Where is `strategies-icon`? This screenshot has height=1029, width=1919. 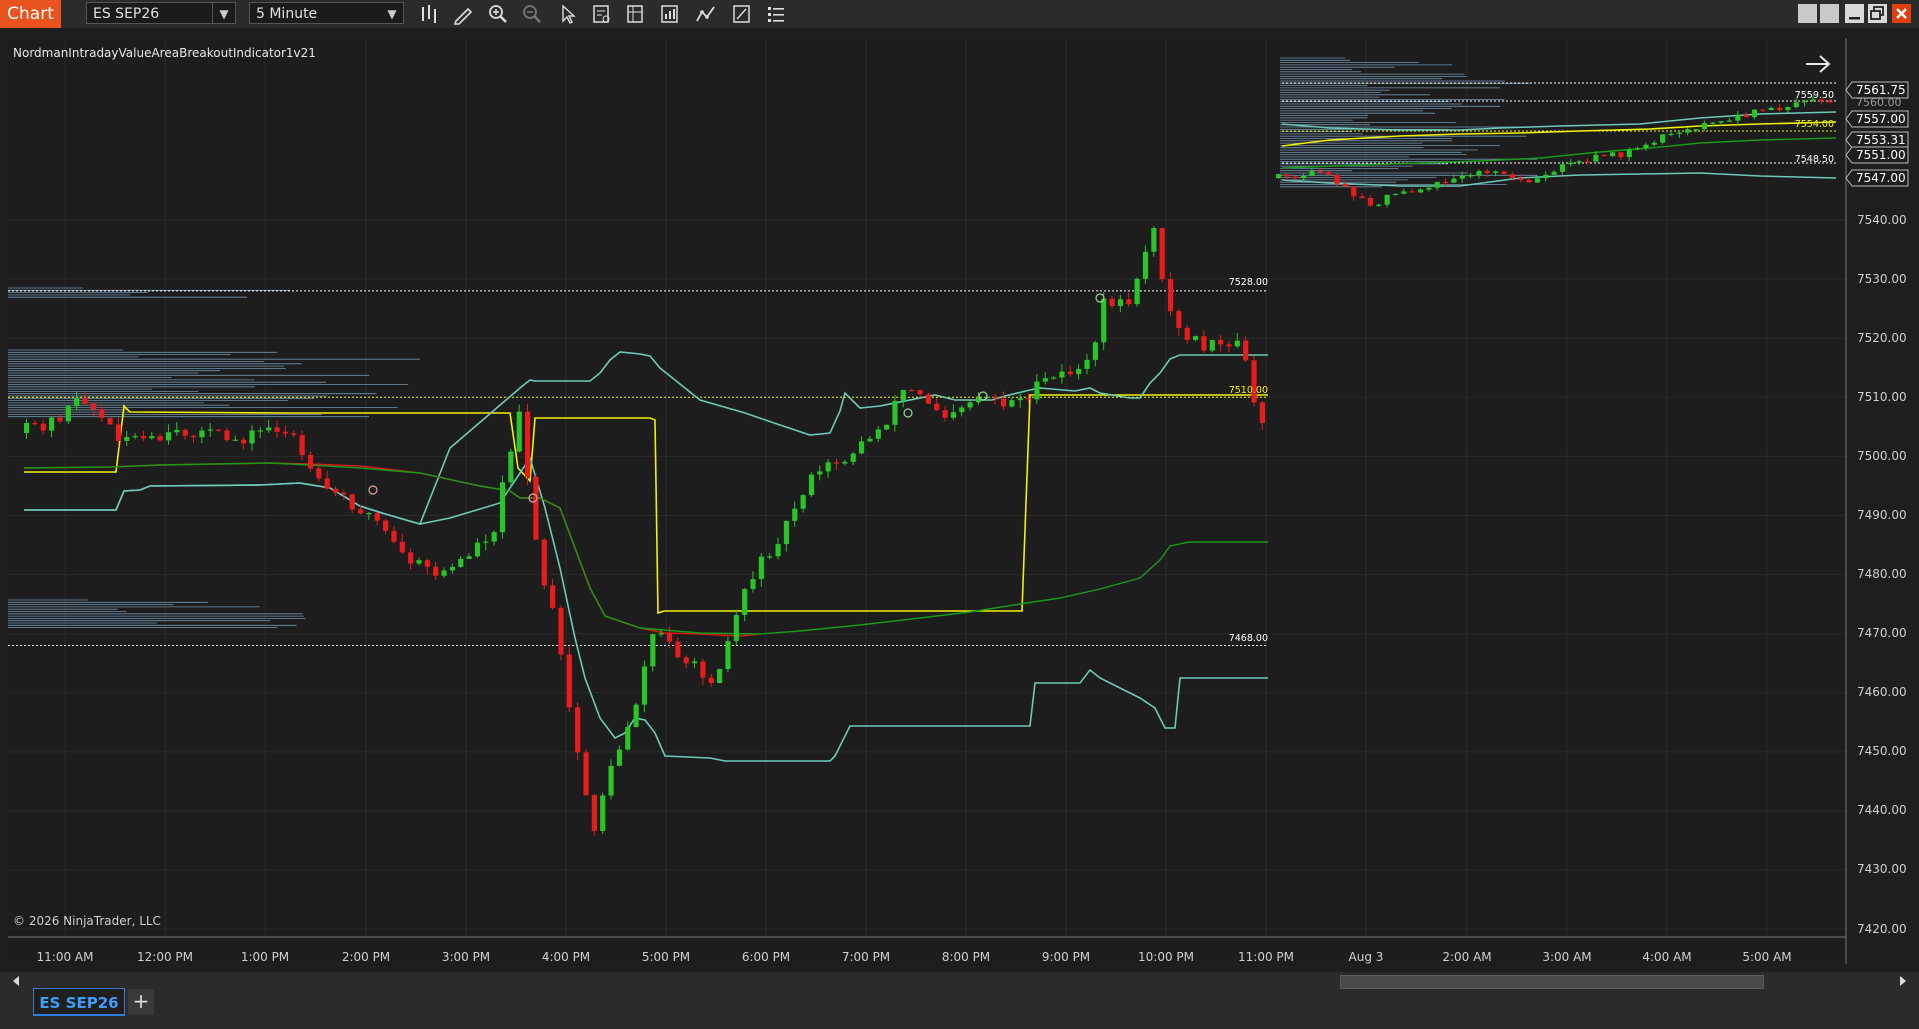 strategies-icon is located at coordinates (670, 14).